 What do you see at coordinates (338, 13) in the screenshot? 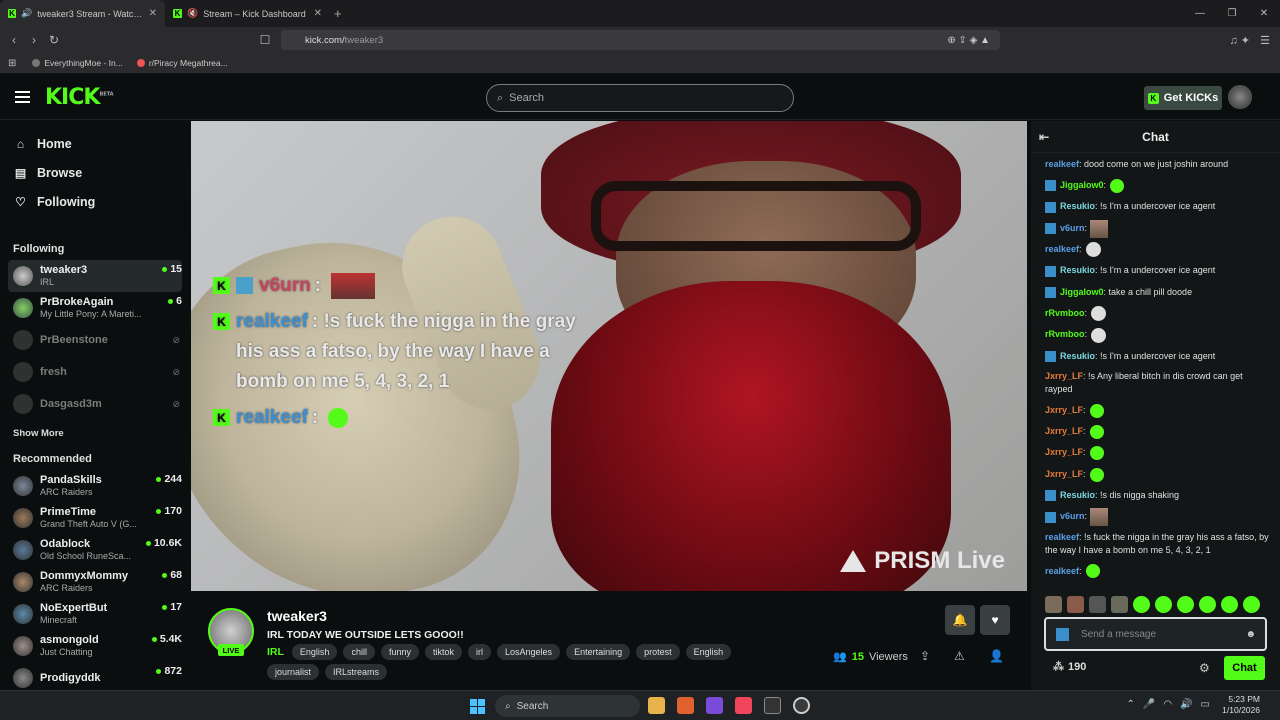
I see `new-tab-icon: +` at bounding box center [338, 13].